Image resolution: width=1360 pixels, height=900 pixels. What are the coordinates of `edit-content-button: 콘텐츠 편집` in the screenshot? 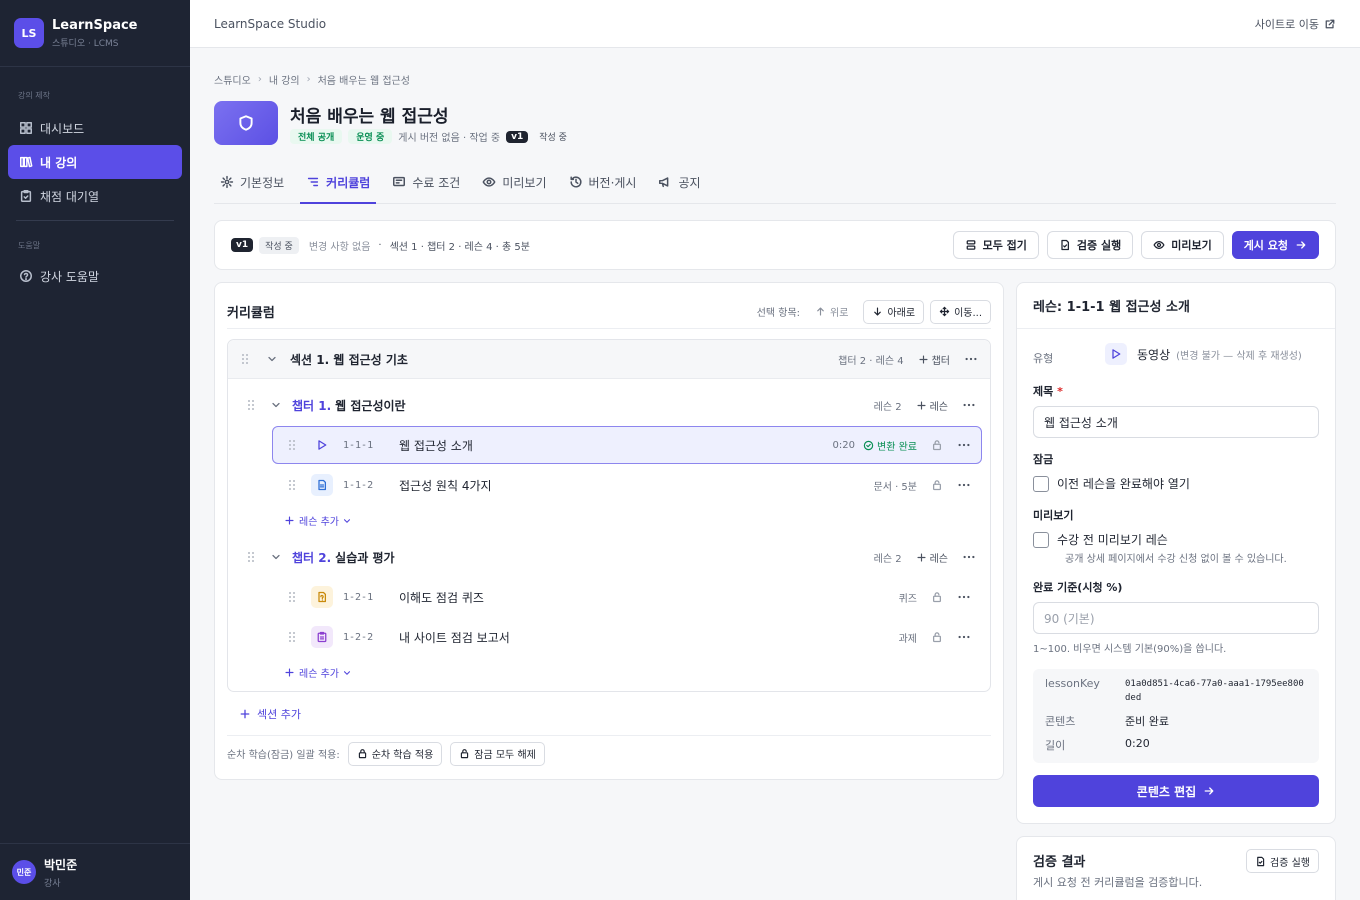 It's located at (1176, 791).